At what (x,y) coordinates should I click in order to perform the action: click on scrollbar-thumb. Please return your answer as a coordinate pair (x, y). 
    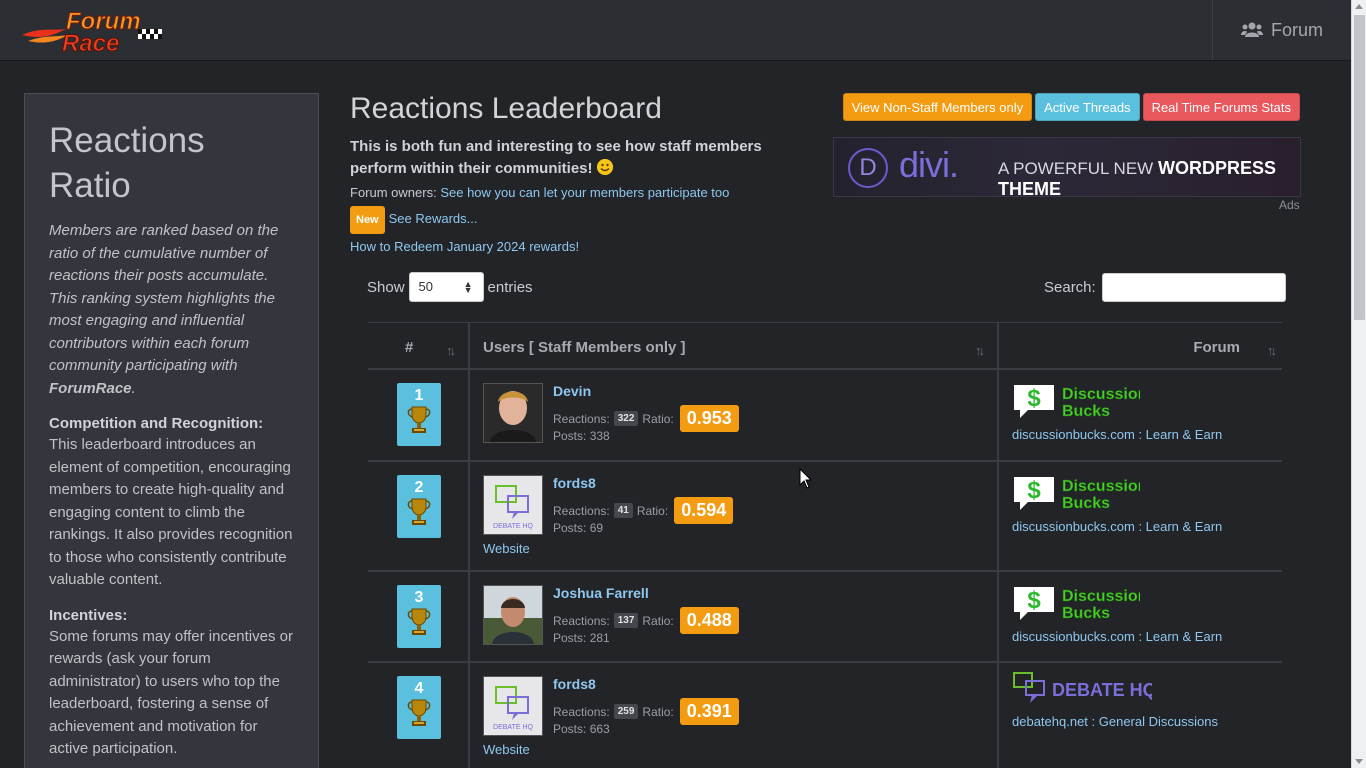
    Looking at the image, I should click on (1359, 167).